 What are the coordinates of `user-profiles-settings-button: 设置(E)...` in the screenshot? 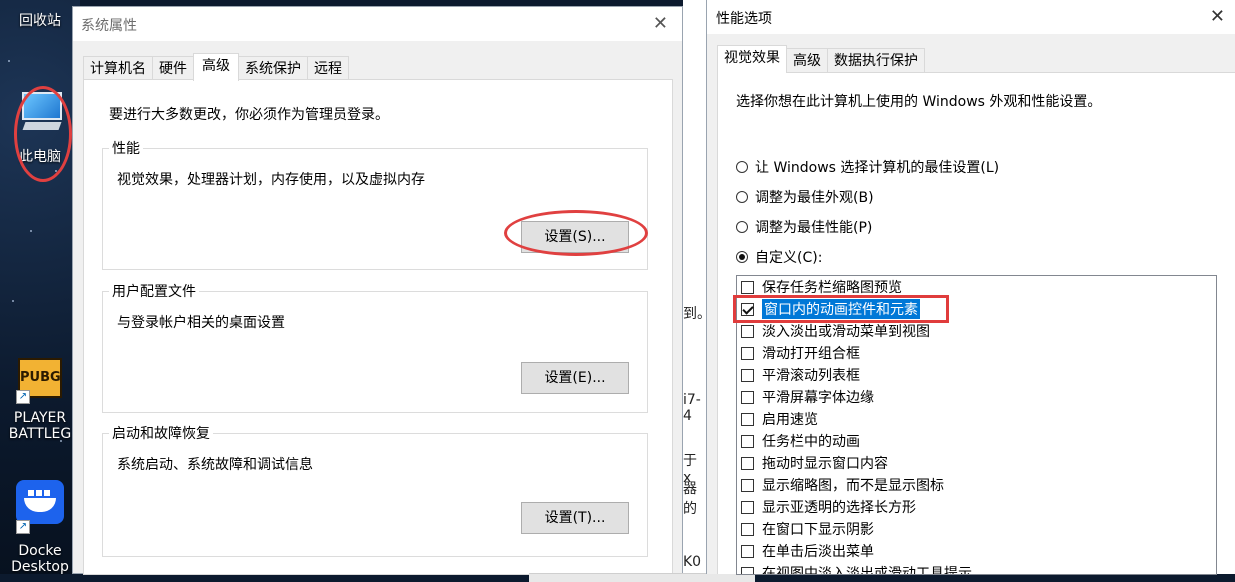 It's located at (575, 378).